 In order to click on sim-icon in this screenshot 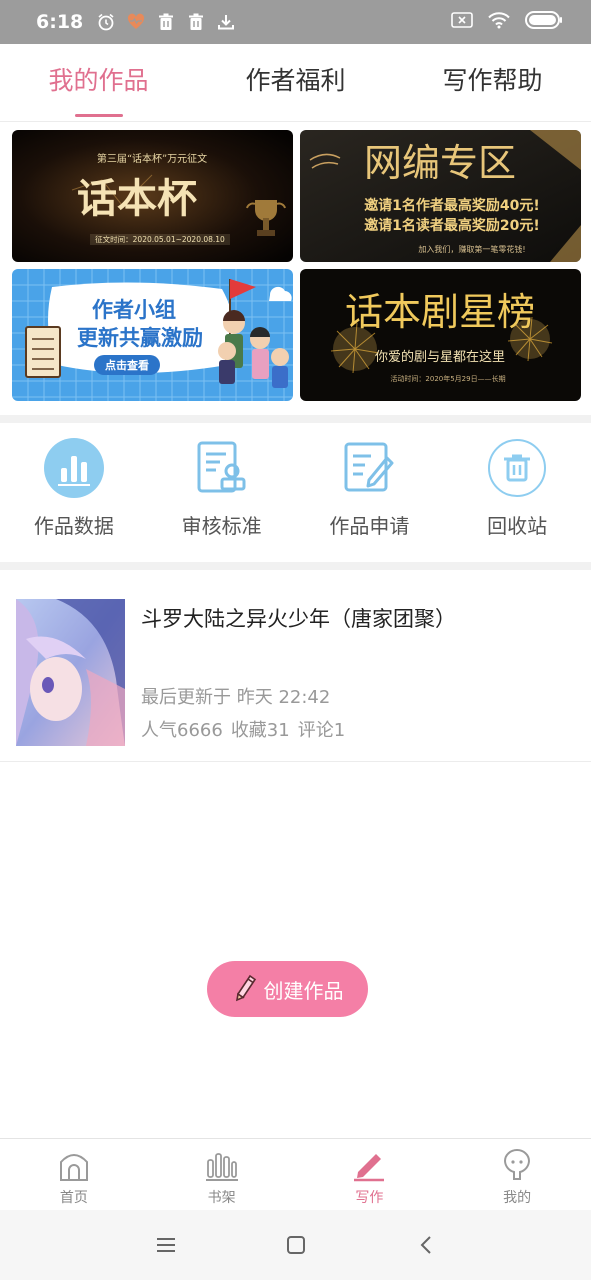, I will do `click(462, 22)`.